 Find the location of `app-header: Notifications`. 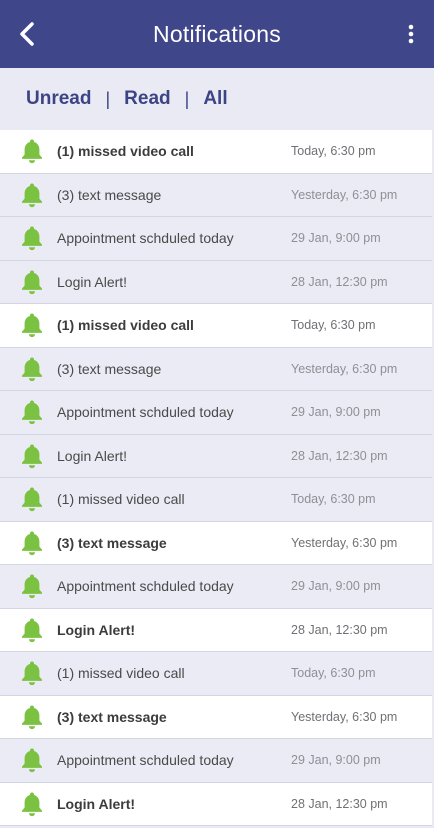

app-header: Notifications is located at coordinates (217, 34).